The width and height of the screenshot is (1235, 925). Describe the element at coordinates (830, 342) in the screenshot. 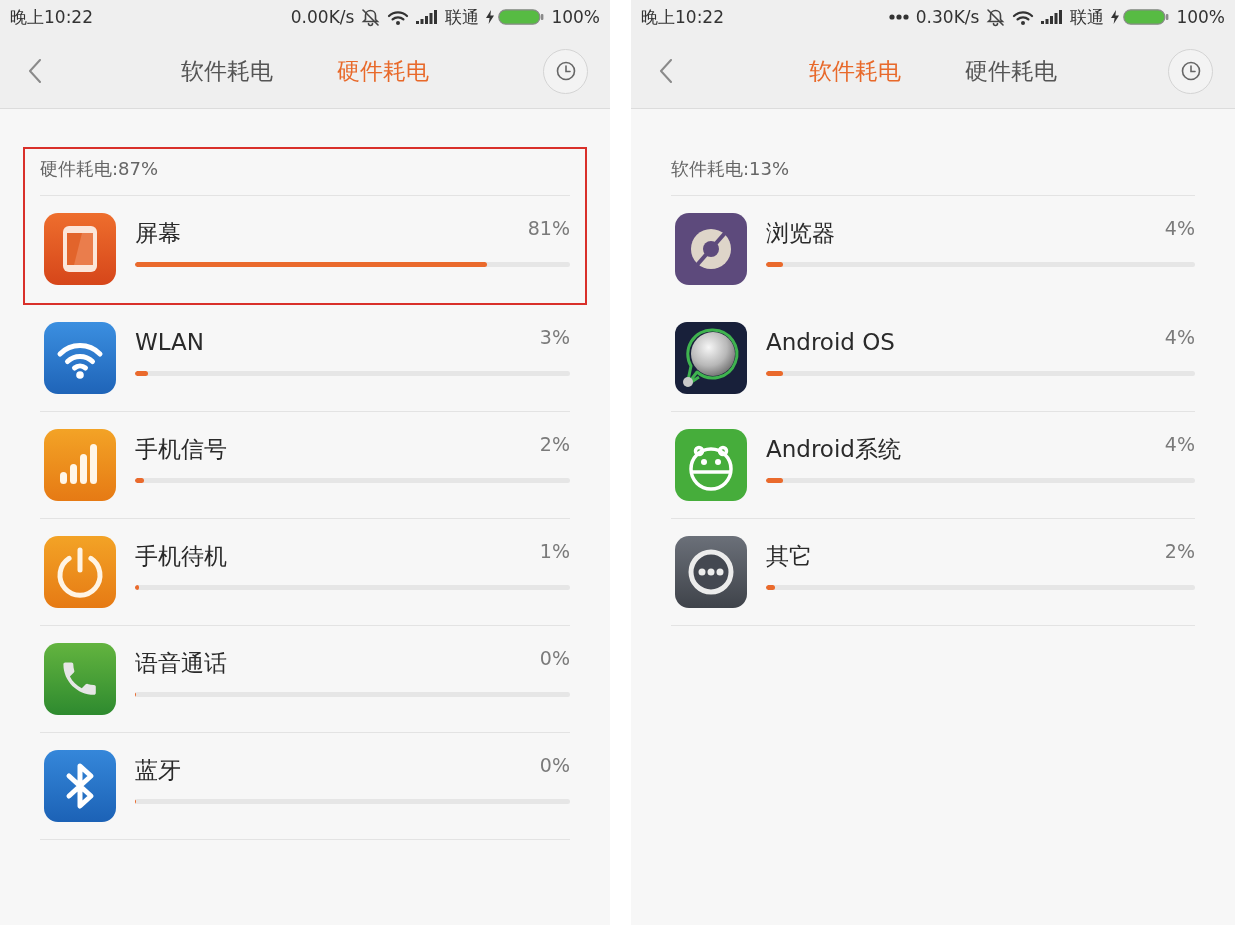

I see `item-name: Android OS` at that location.